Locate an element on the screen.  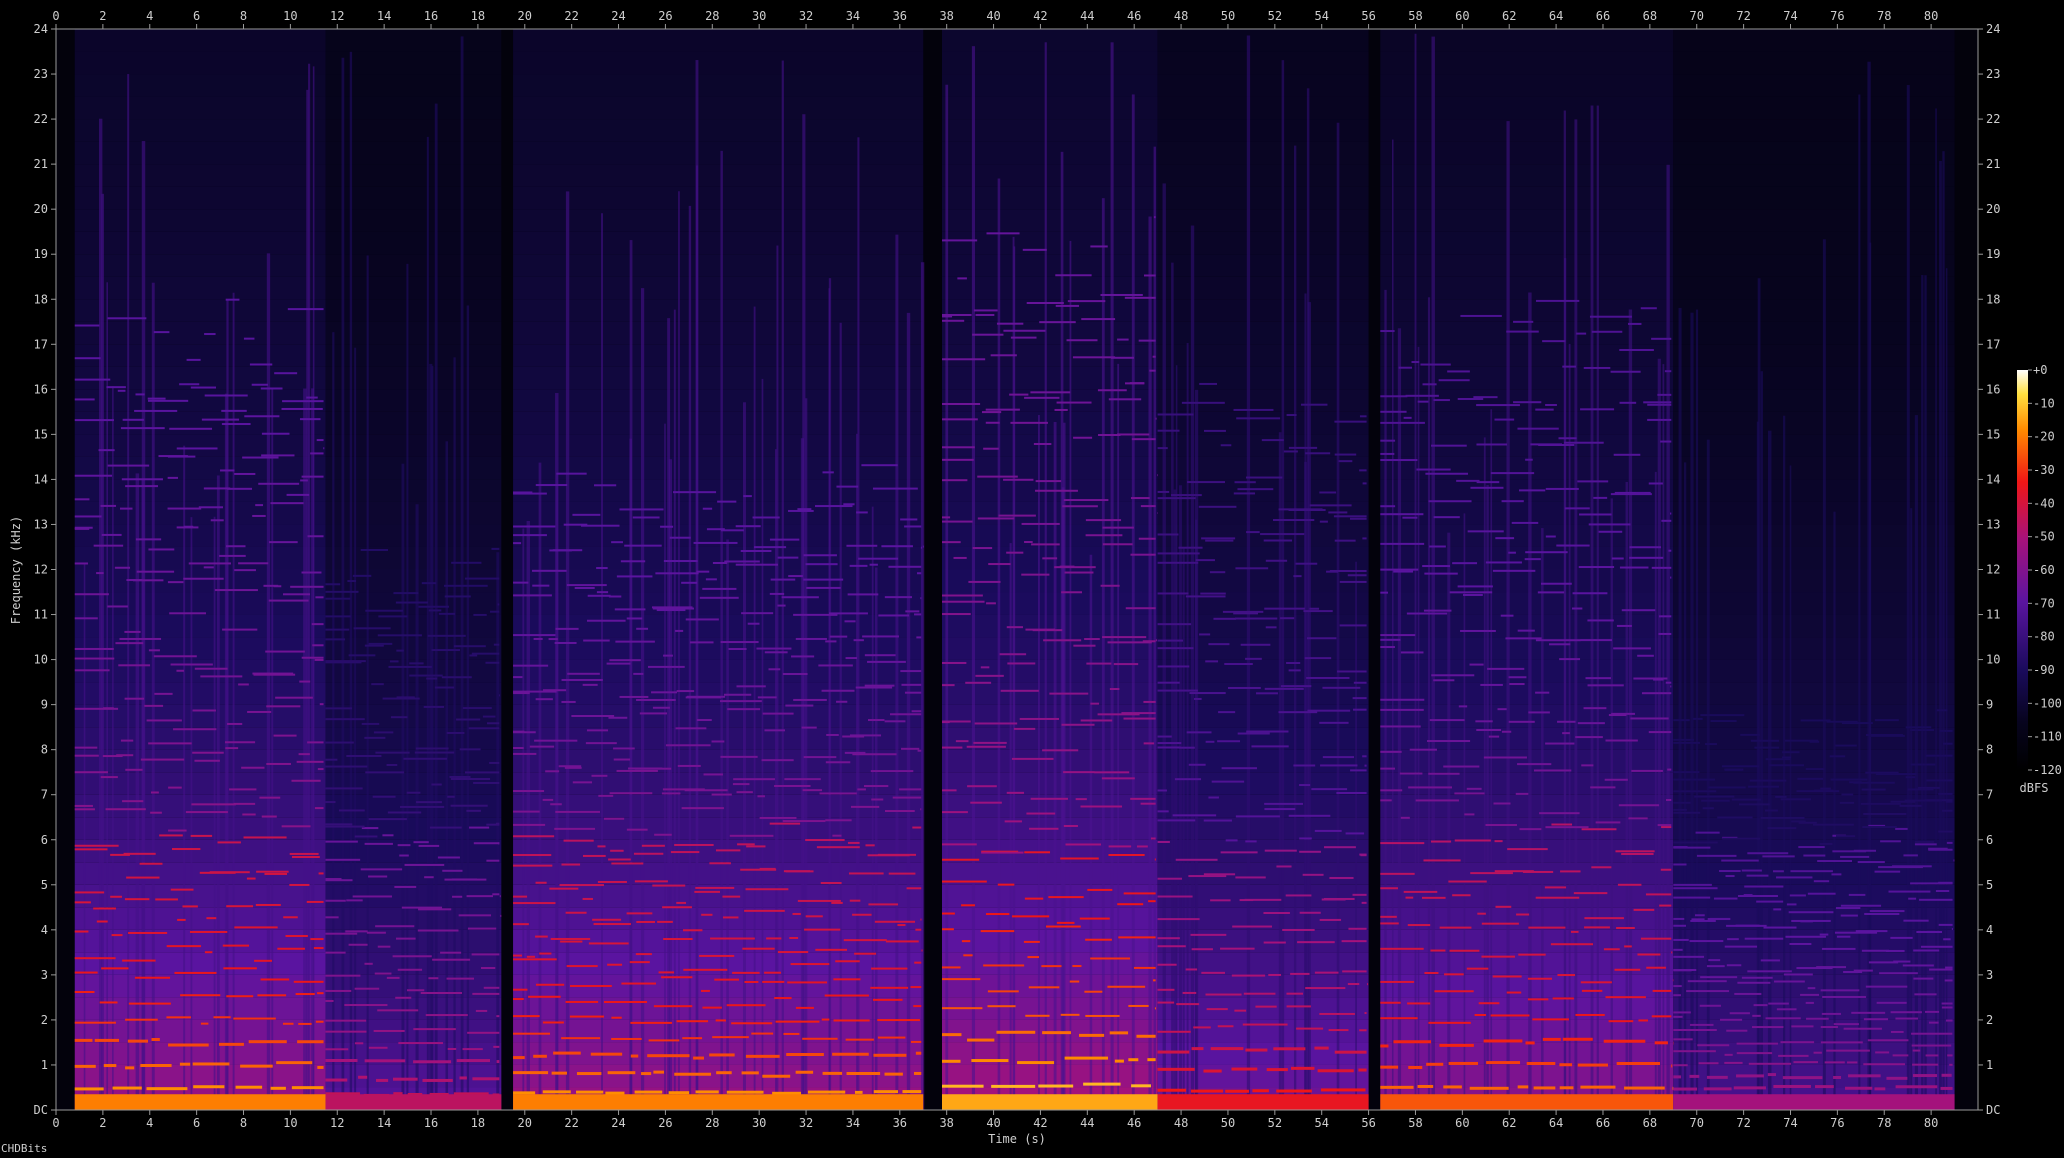
colorbar-tick-label: -80 is located at coordinates (2044, 637).